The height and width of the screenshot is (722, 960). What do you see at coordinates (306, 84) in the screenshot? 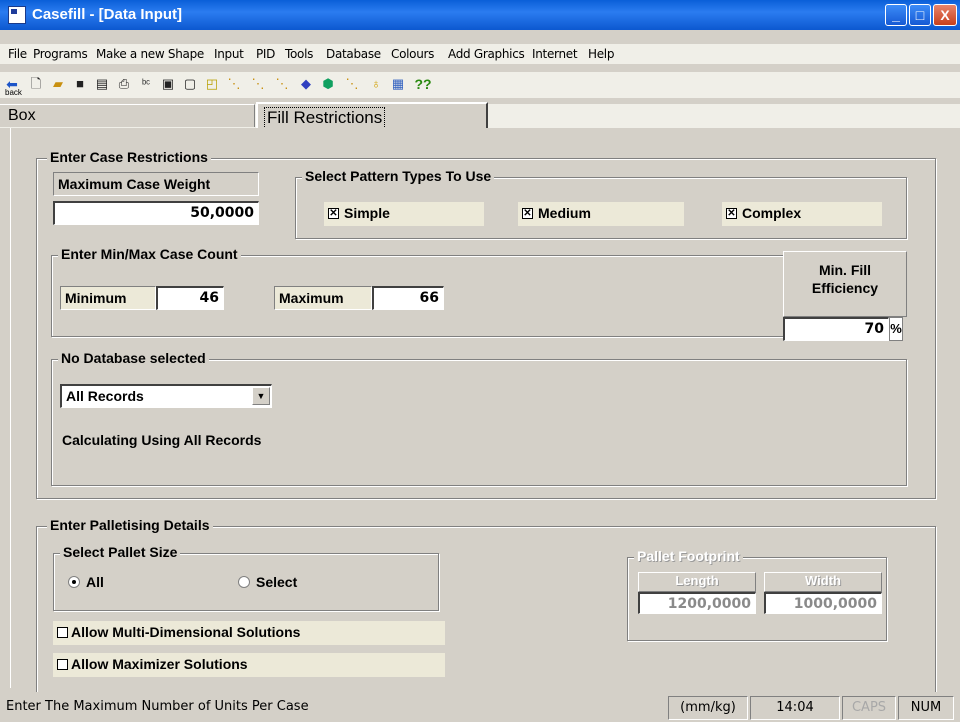
I see `paint-icon: ◆` at bounding box center [306, 84].